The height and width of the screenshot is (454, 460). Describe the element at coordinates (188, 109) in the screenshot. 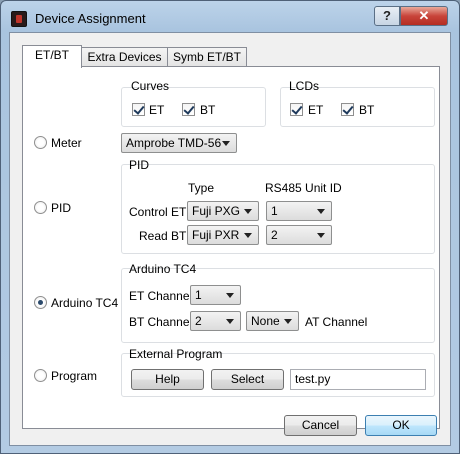

I see `curves-bt-checkbox` at that location.